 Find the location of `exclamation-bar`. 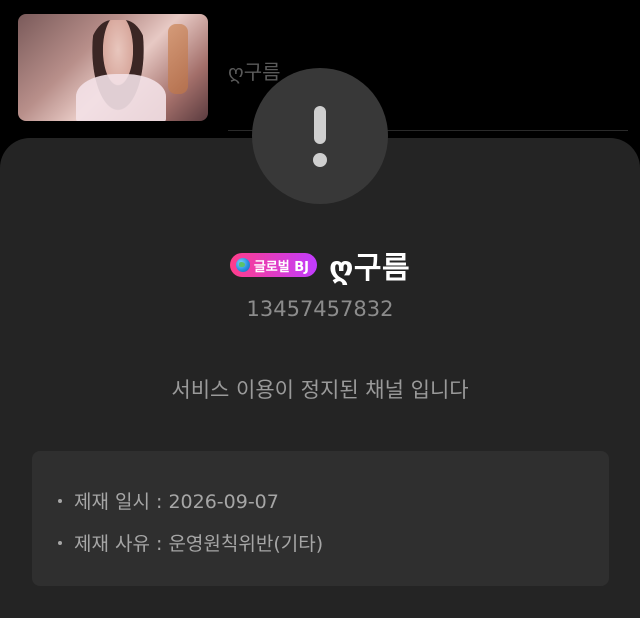

exclamation-bar is located at coordinates (320, 125).